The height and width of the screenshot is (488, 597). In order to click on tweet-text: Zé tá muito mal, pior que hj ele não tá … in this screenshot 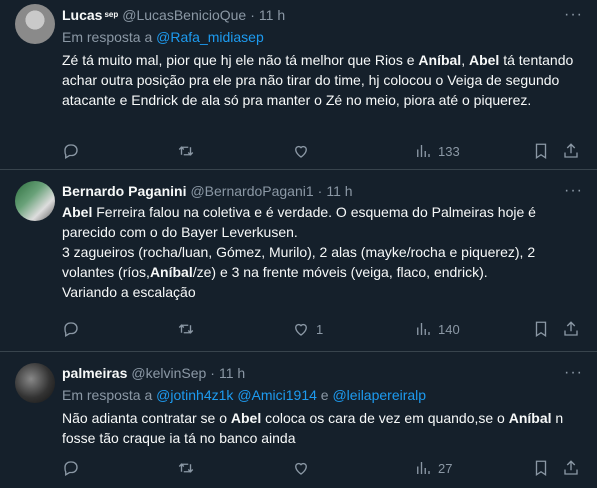, I will do `click(322, 80)`.